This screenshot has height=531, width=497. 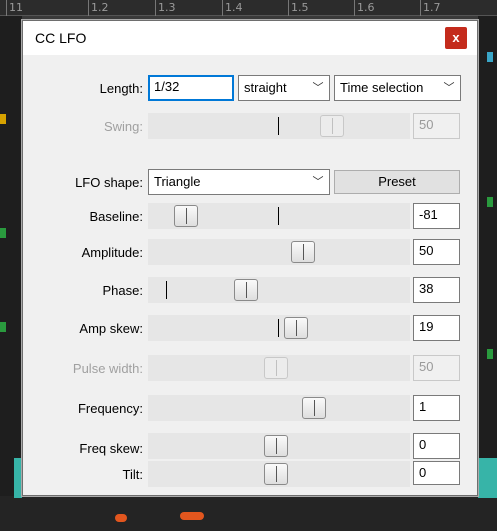 What do you see at coordinates (248, 8) in the screenshot?
I see `timeline-ruler: 11 1.2 1.3 1.4 1.5 1.6 1.7` at bounding box center [248, 8].